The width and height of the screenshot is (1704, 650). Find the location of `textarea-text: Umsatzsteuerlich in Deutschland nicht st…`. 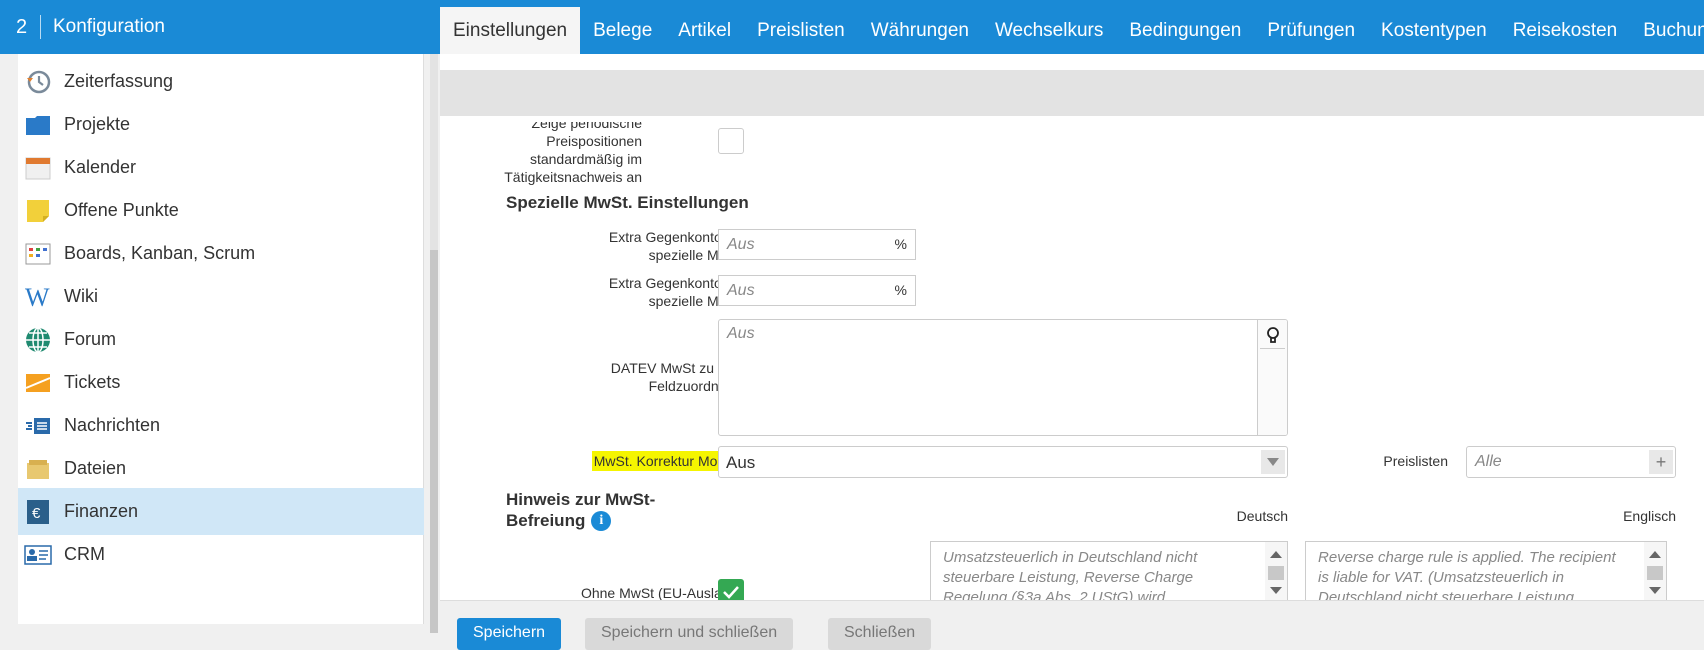

textarea-text: Umsatzsteuerlich in Deutschland nicht st… is located at coordinates (1070, 574).